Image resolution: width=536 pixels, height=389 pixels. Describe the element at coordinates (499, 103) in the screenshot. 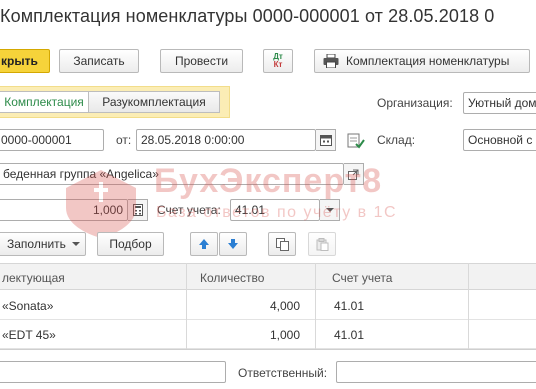

I see `organization-field: Уютный дом` at that location.